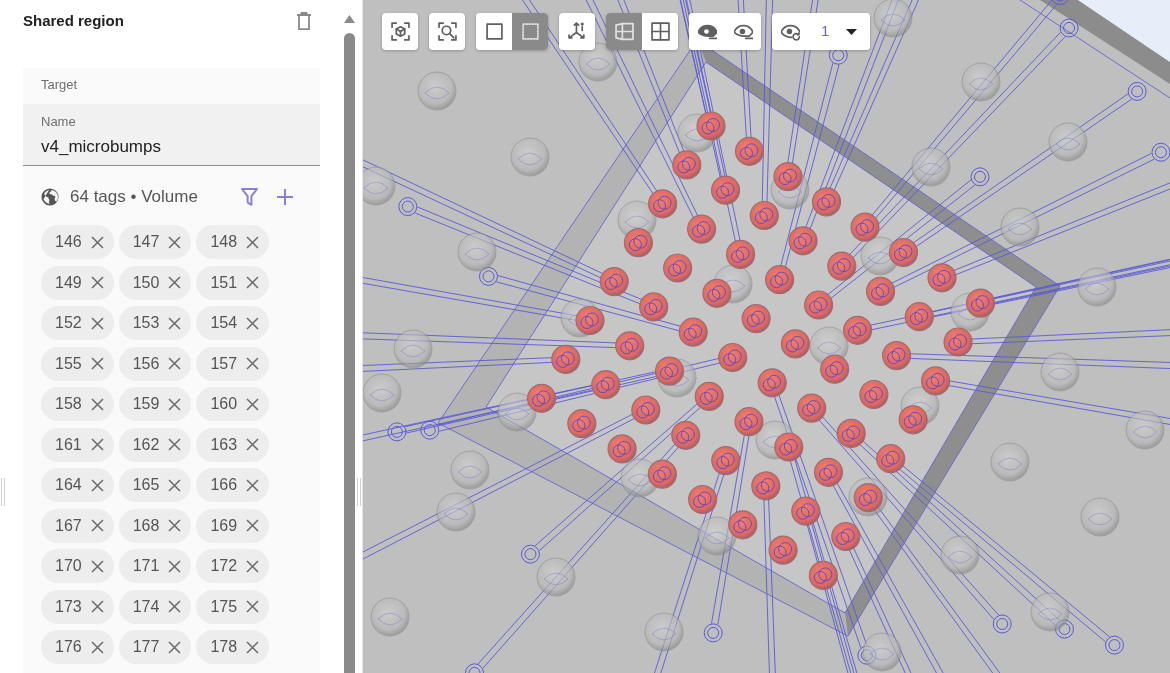  Describe the element at coordinates (134, 197) in the screenshot. I see `tags-summary: 64 tags • Volume` at that location.